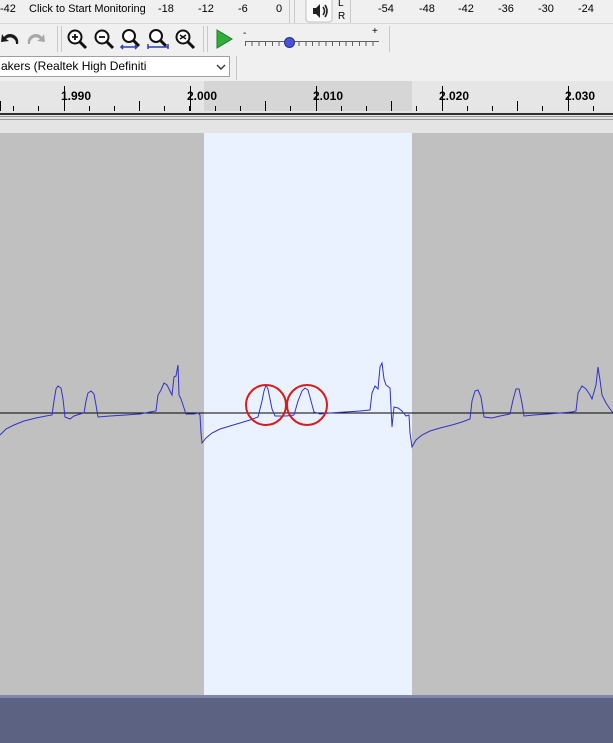 The width and height of the screenshot is (613, 743). Describe the element at coordinates (131, 39) in the screenshot. I see `fit-selection-icon` at that location.